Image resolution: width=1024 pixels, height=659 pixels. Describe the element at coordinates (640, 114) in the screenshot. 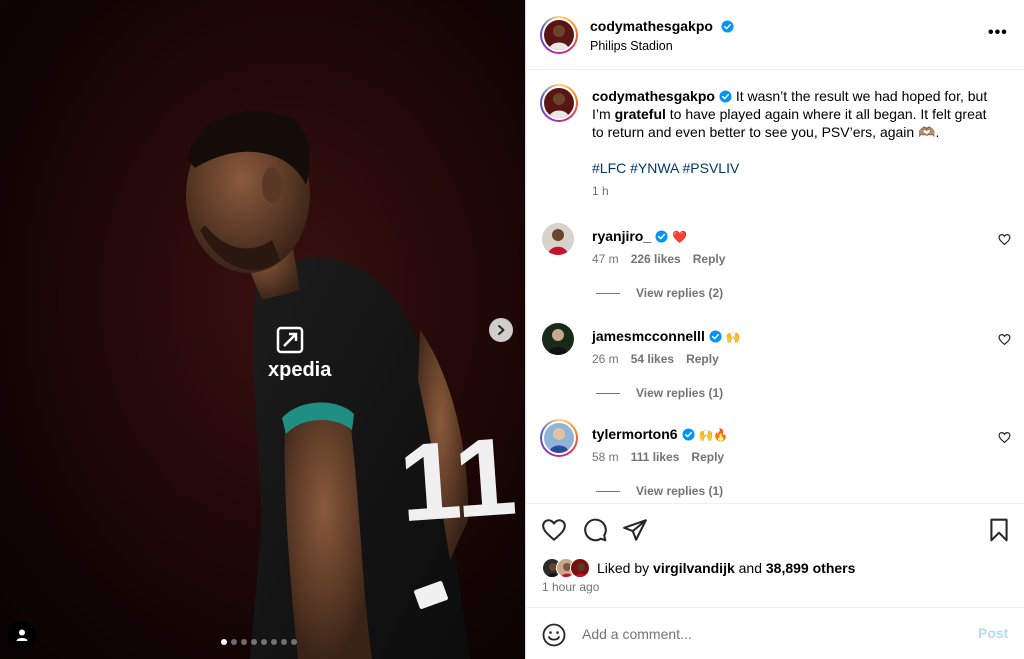

I see `caption-bold-text: grateful` at that location.